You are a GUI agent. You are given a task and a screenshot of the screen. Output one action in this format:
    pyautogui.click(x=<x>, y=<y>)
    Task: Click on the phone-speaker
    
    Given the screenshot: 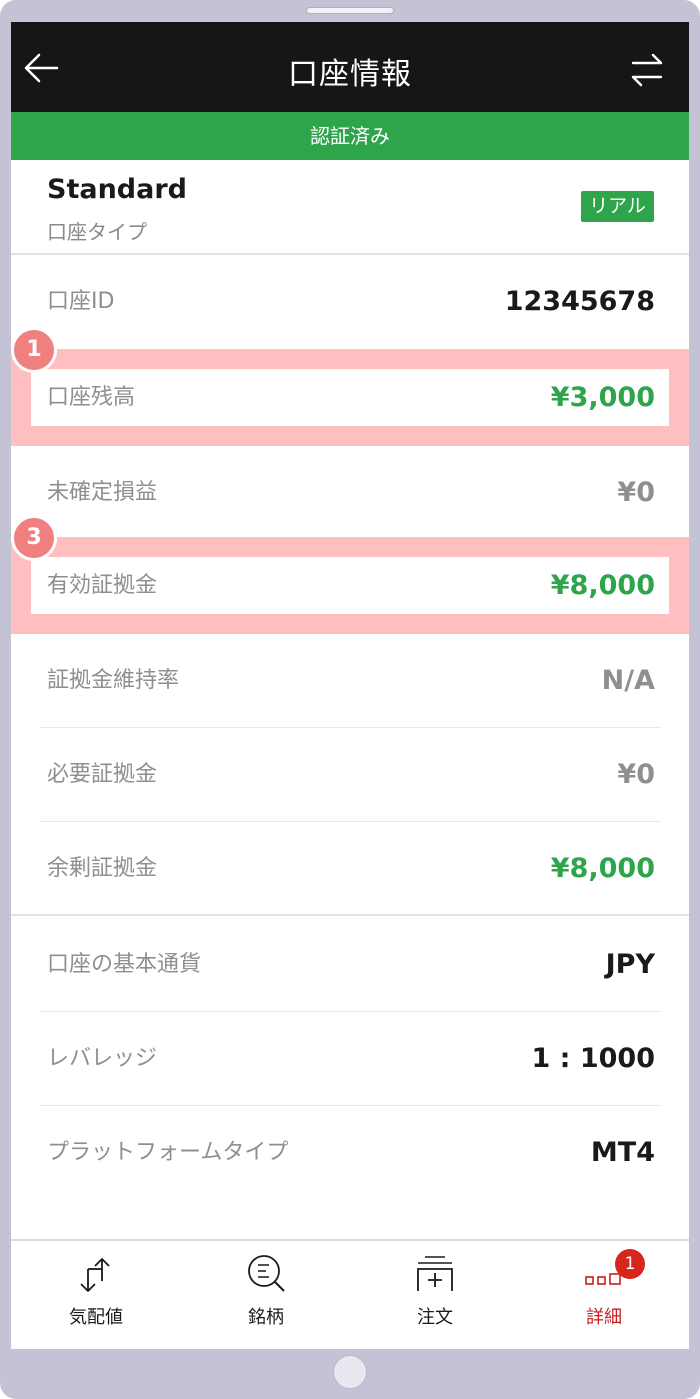 What is the action you would take?
    pyautogui.click(x=350, y=10)
    